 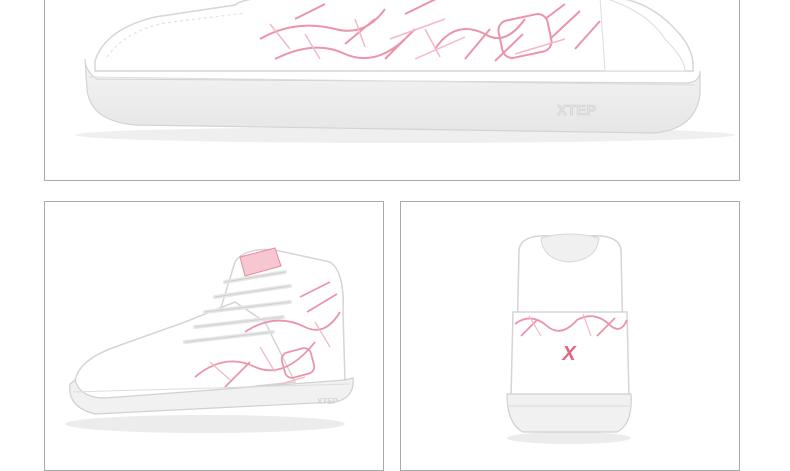 What do you see at coordinates (209, 340) in the screenshot?
I see `three-quarter-sneaker-image: XTEP` at bounding box center [209, 340].